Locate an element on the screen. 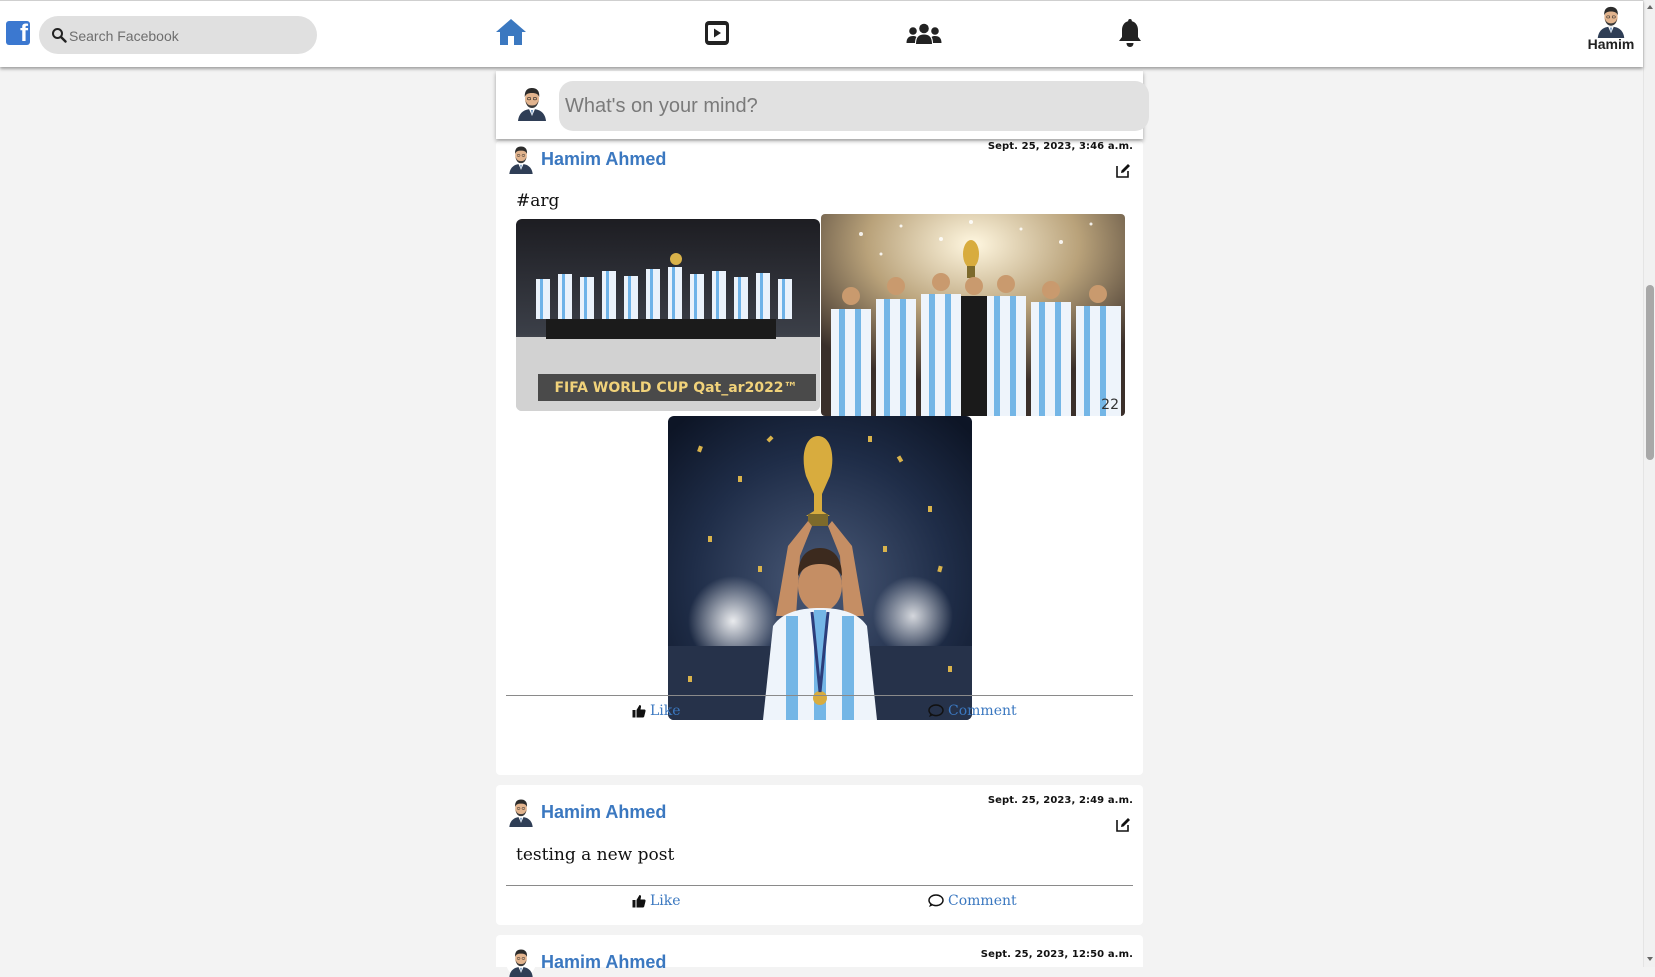  team-celebration-image: FIFA WORLD CUP Qat_ar2022™ is located at coordinates (668, 315).